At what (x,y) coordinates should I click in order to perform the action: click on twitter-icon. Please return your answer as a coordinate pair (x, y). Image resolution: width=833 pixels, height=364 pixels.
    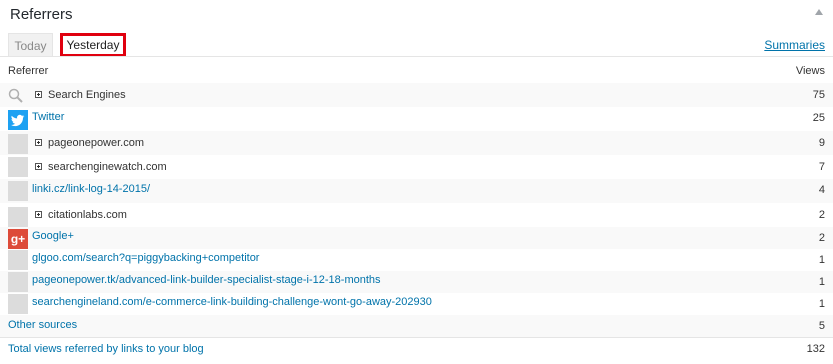
    Looking at the image, I should click on (18, 120).